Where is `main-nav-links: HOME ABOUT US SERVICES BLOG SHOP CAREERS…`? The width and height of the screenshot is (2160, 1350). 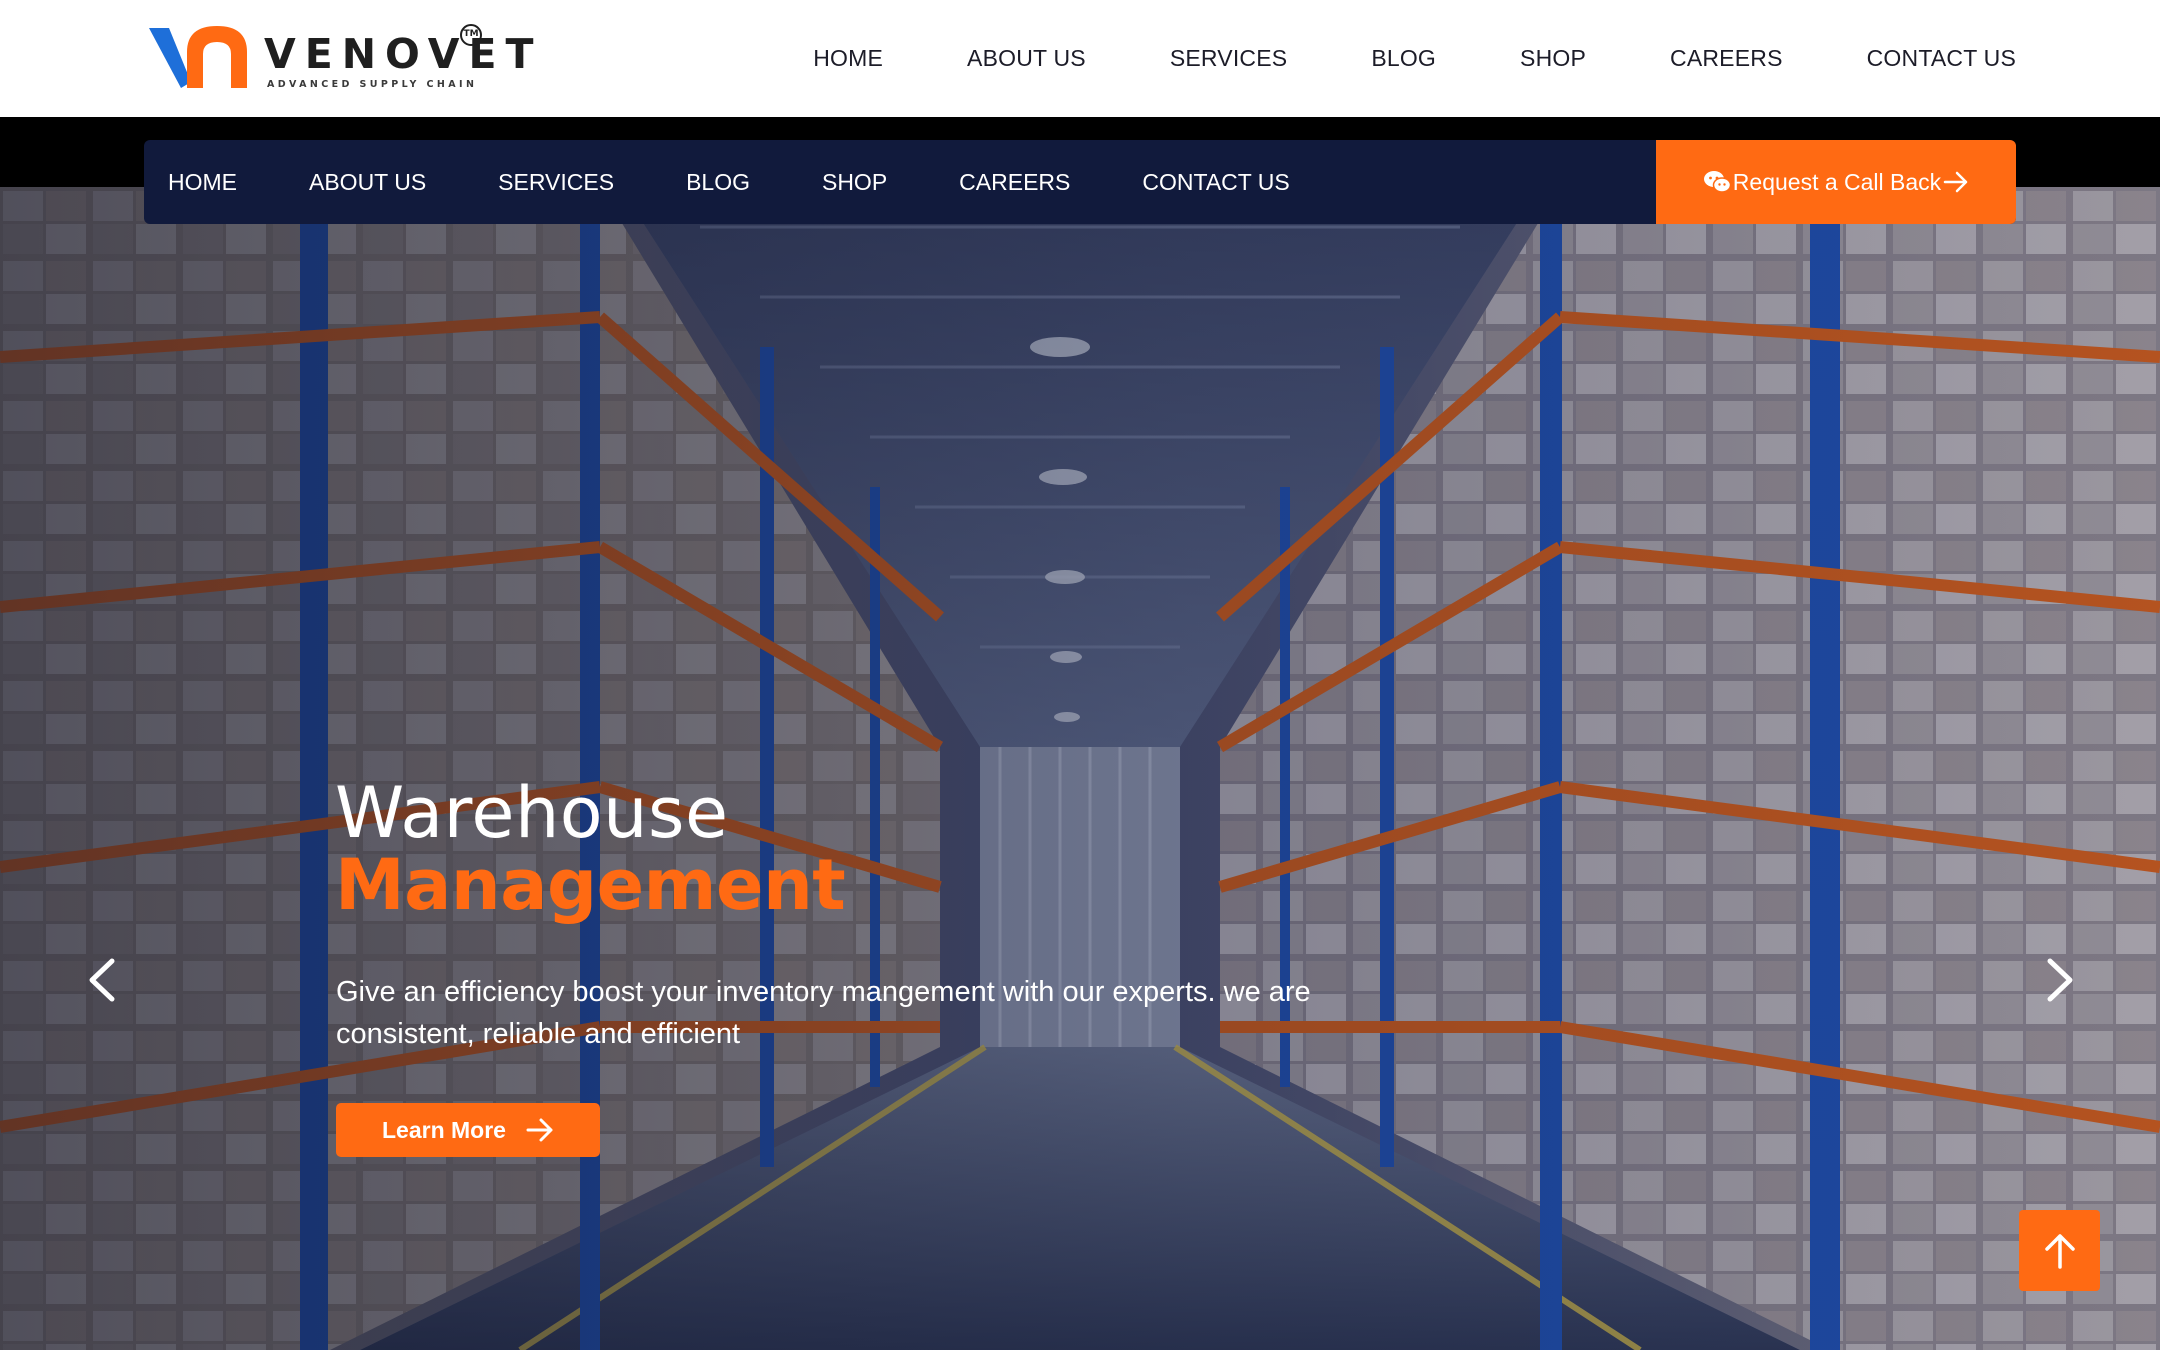 main-nav-links: HOME ABOUT US SERVICES BLOG SHOP CAREERS… is located at coordinates (729, 182).